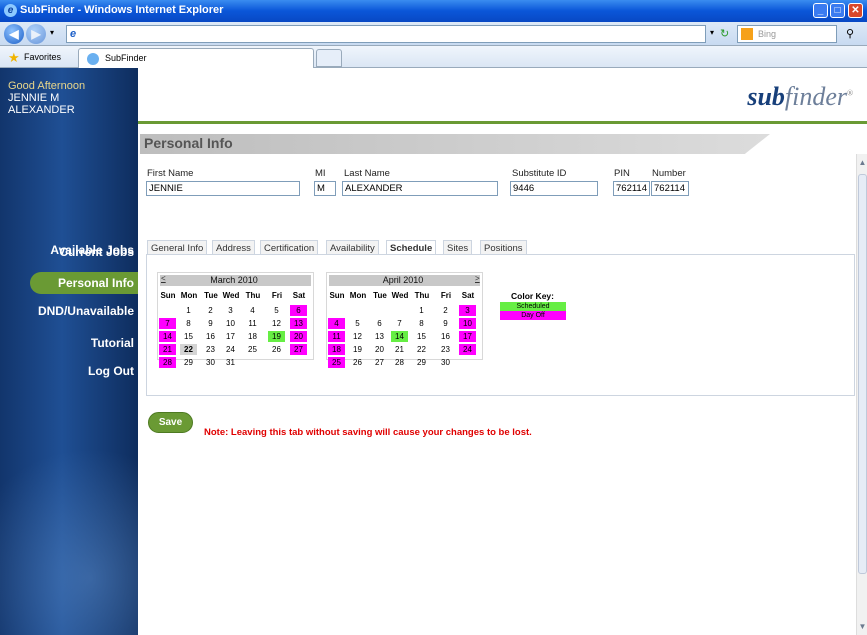 Image resolution: width=867 pixels, height=635 pixels. I want to click on sidebar-item-personal-info: Personal Info, so click(84, 283).